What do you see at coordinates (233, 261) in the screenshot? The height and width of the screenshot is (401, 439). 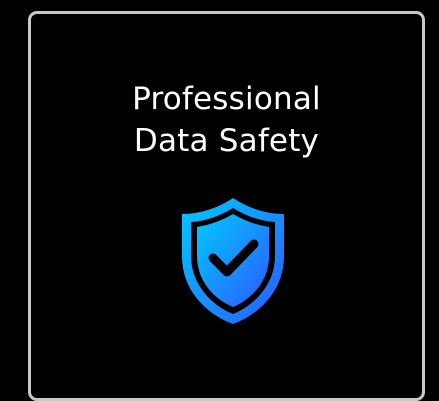 I see `shield-check-icon` at bounding box center [233, 261].